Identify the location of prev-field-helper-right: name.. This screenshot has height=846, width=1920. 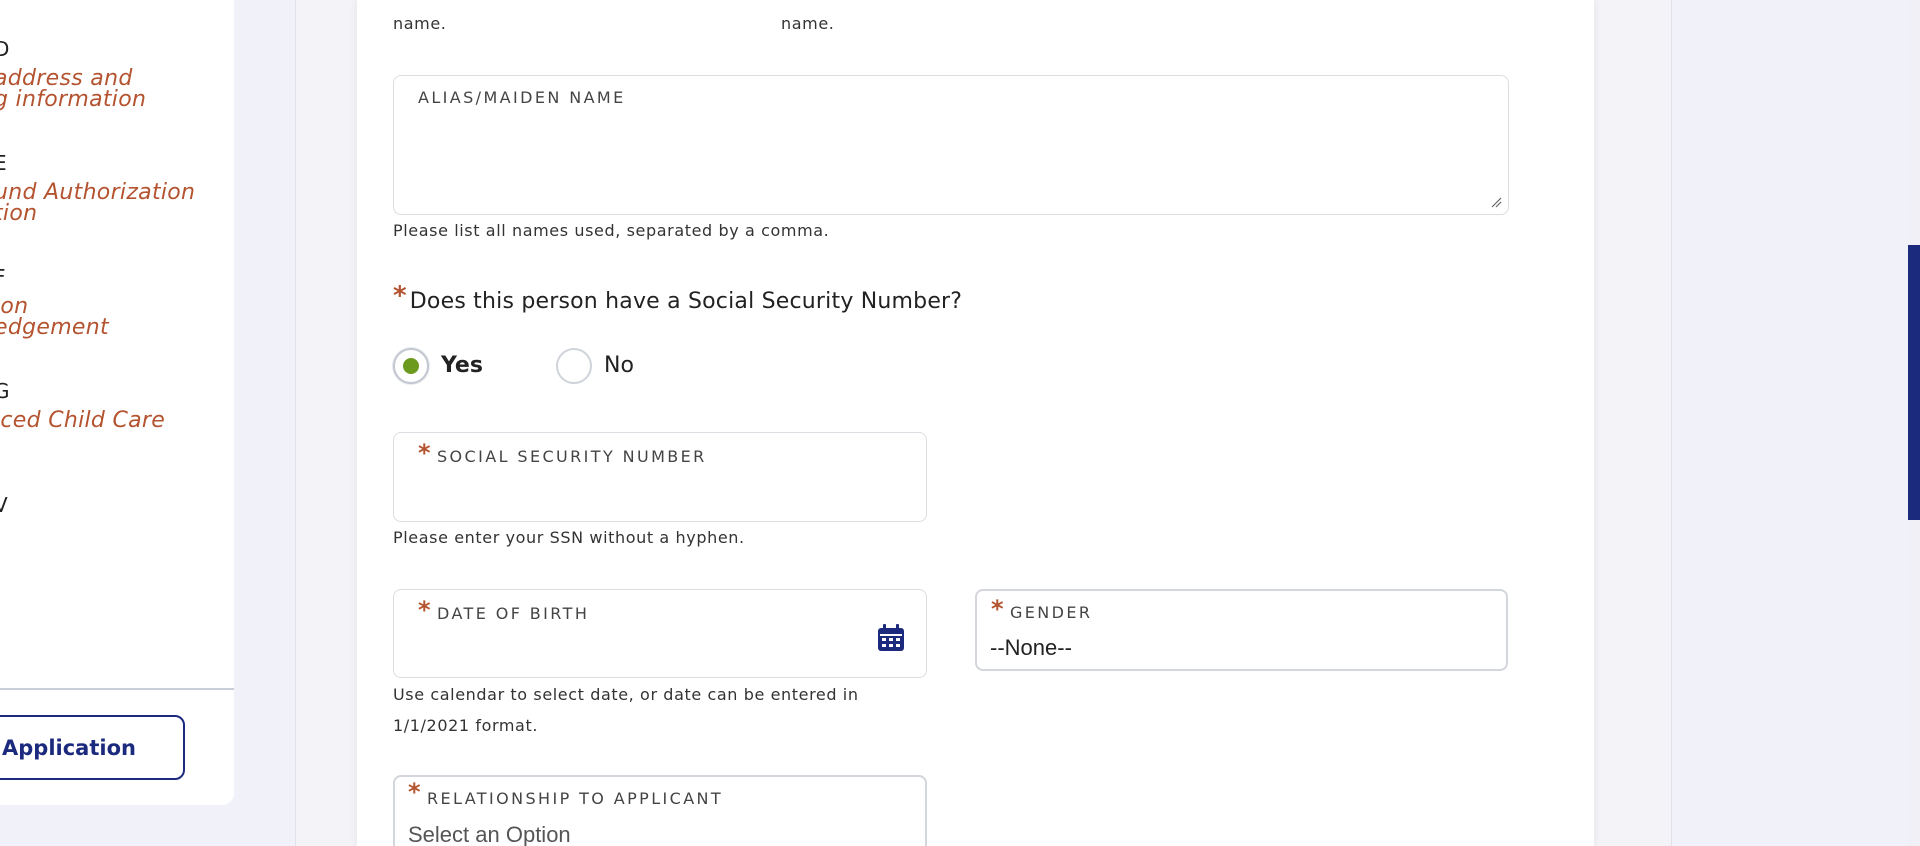
(808, 23).